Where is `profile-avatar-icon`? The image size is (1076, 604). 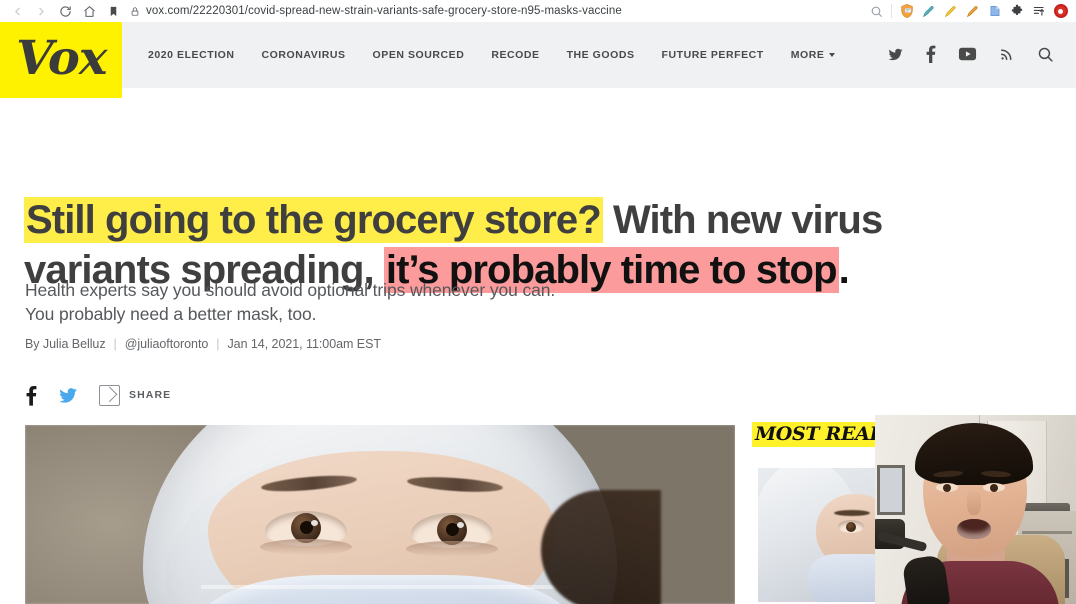
profile-avatar-icon is located at coordinates (1060, 11).